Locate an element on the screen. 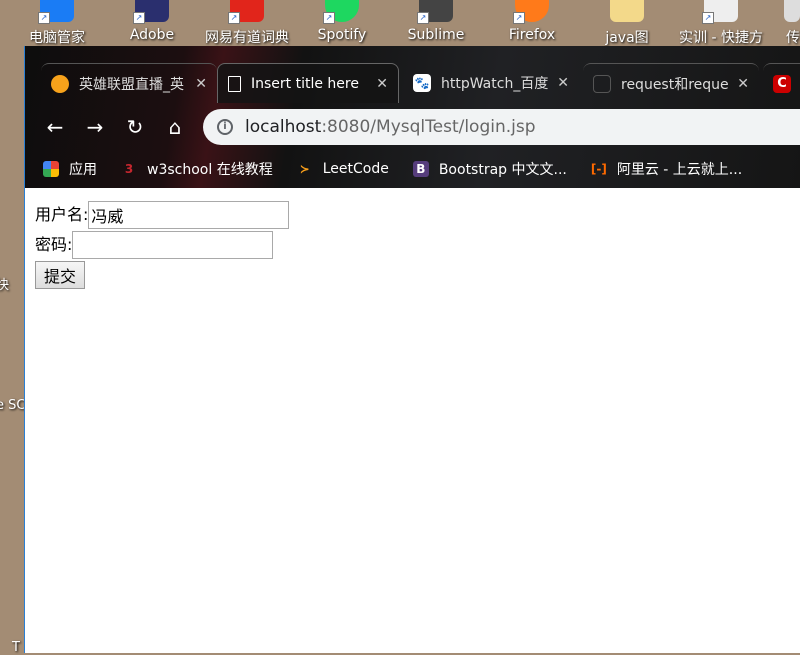 Image resolution: width=800 pixels, height=655 pixels. document-icon is located at coordinates (234, 83).